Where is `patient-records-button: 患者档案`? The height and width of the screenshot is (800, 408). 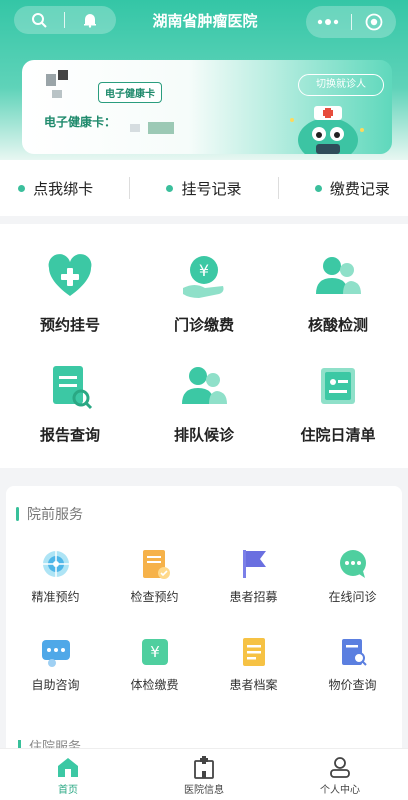 patient-records-button: 患者档案 is located at coordinates (253, 681).